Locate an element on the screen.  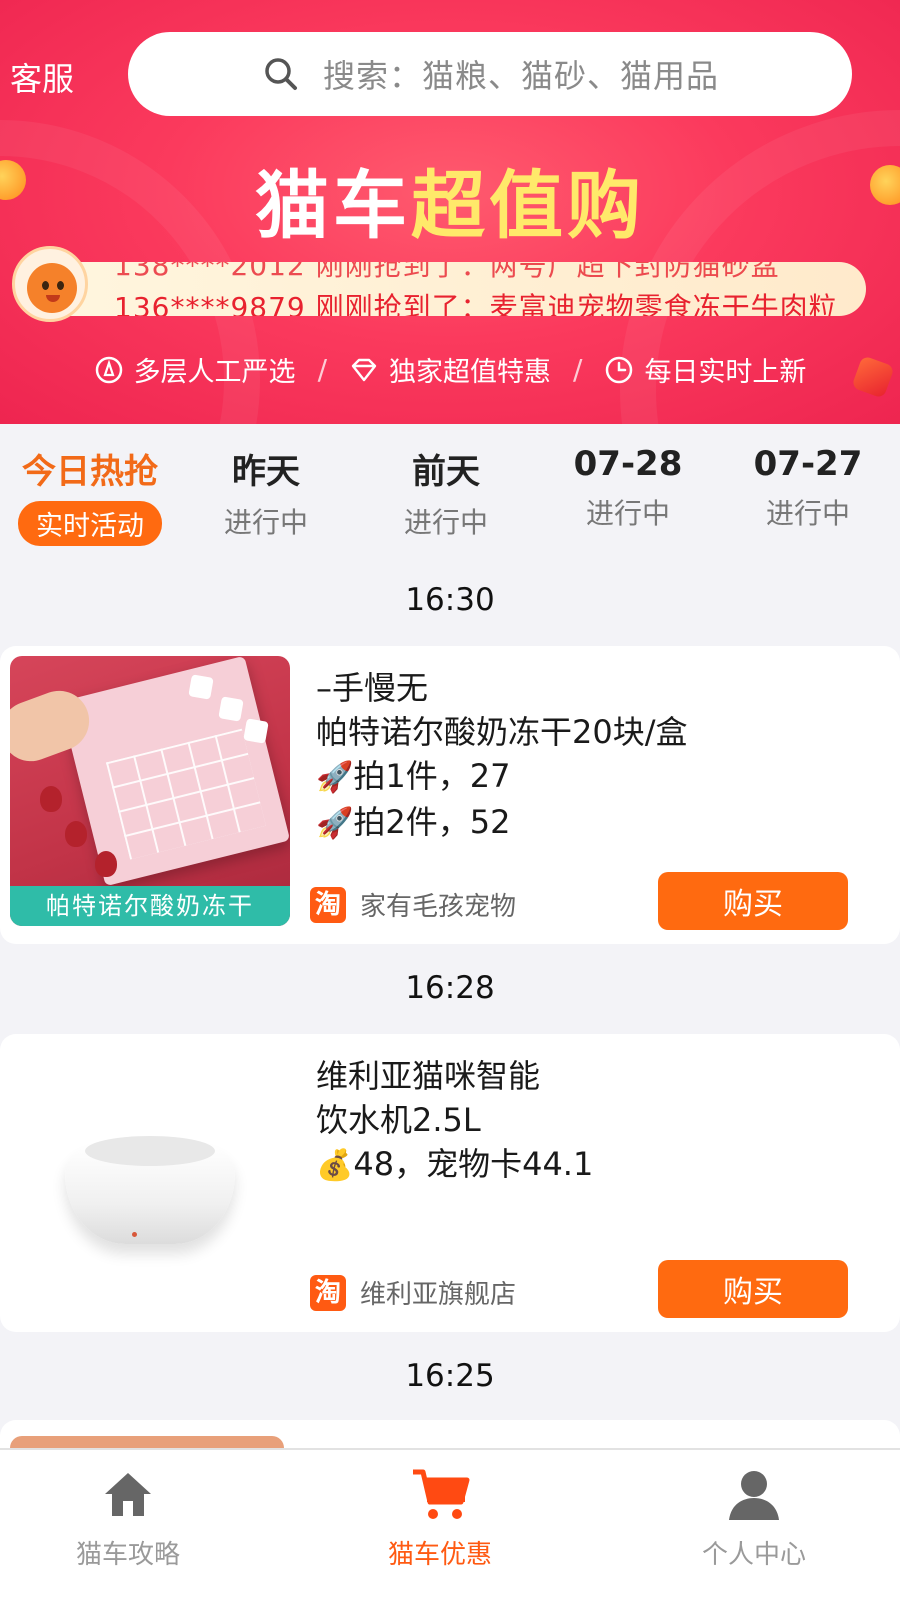
tab-yesterday: 昨天 进行中 is located at coordinates (266, 492).